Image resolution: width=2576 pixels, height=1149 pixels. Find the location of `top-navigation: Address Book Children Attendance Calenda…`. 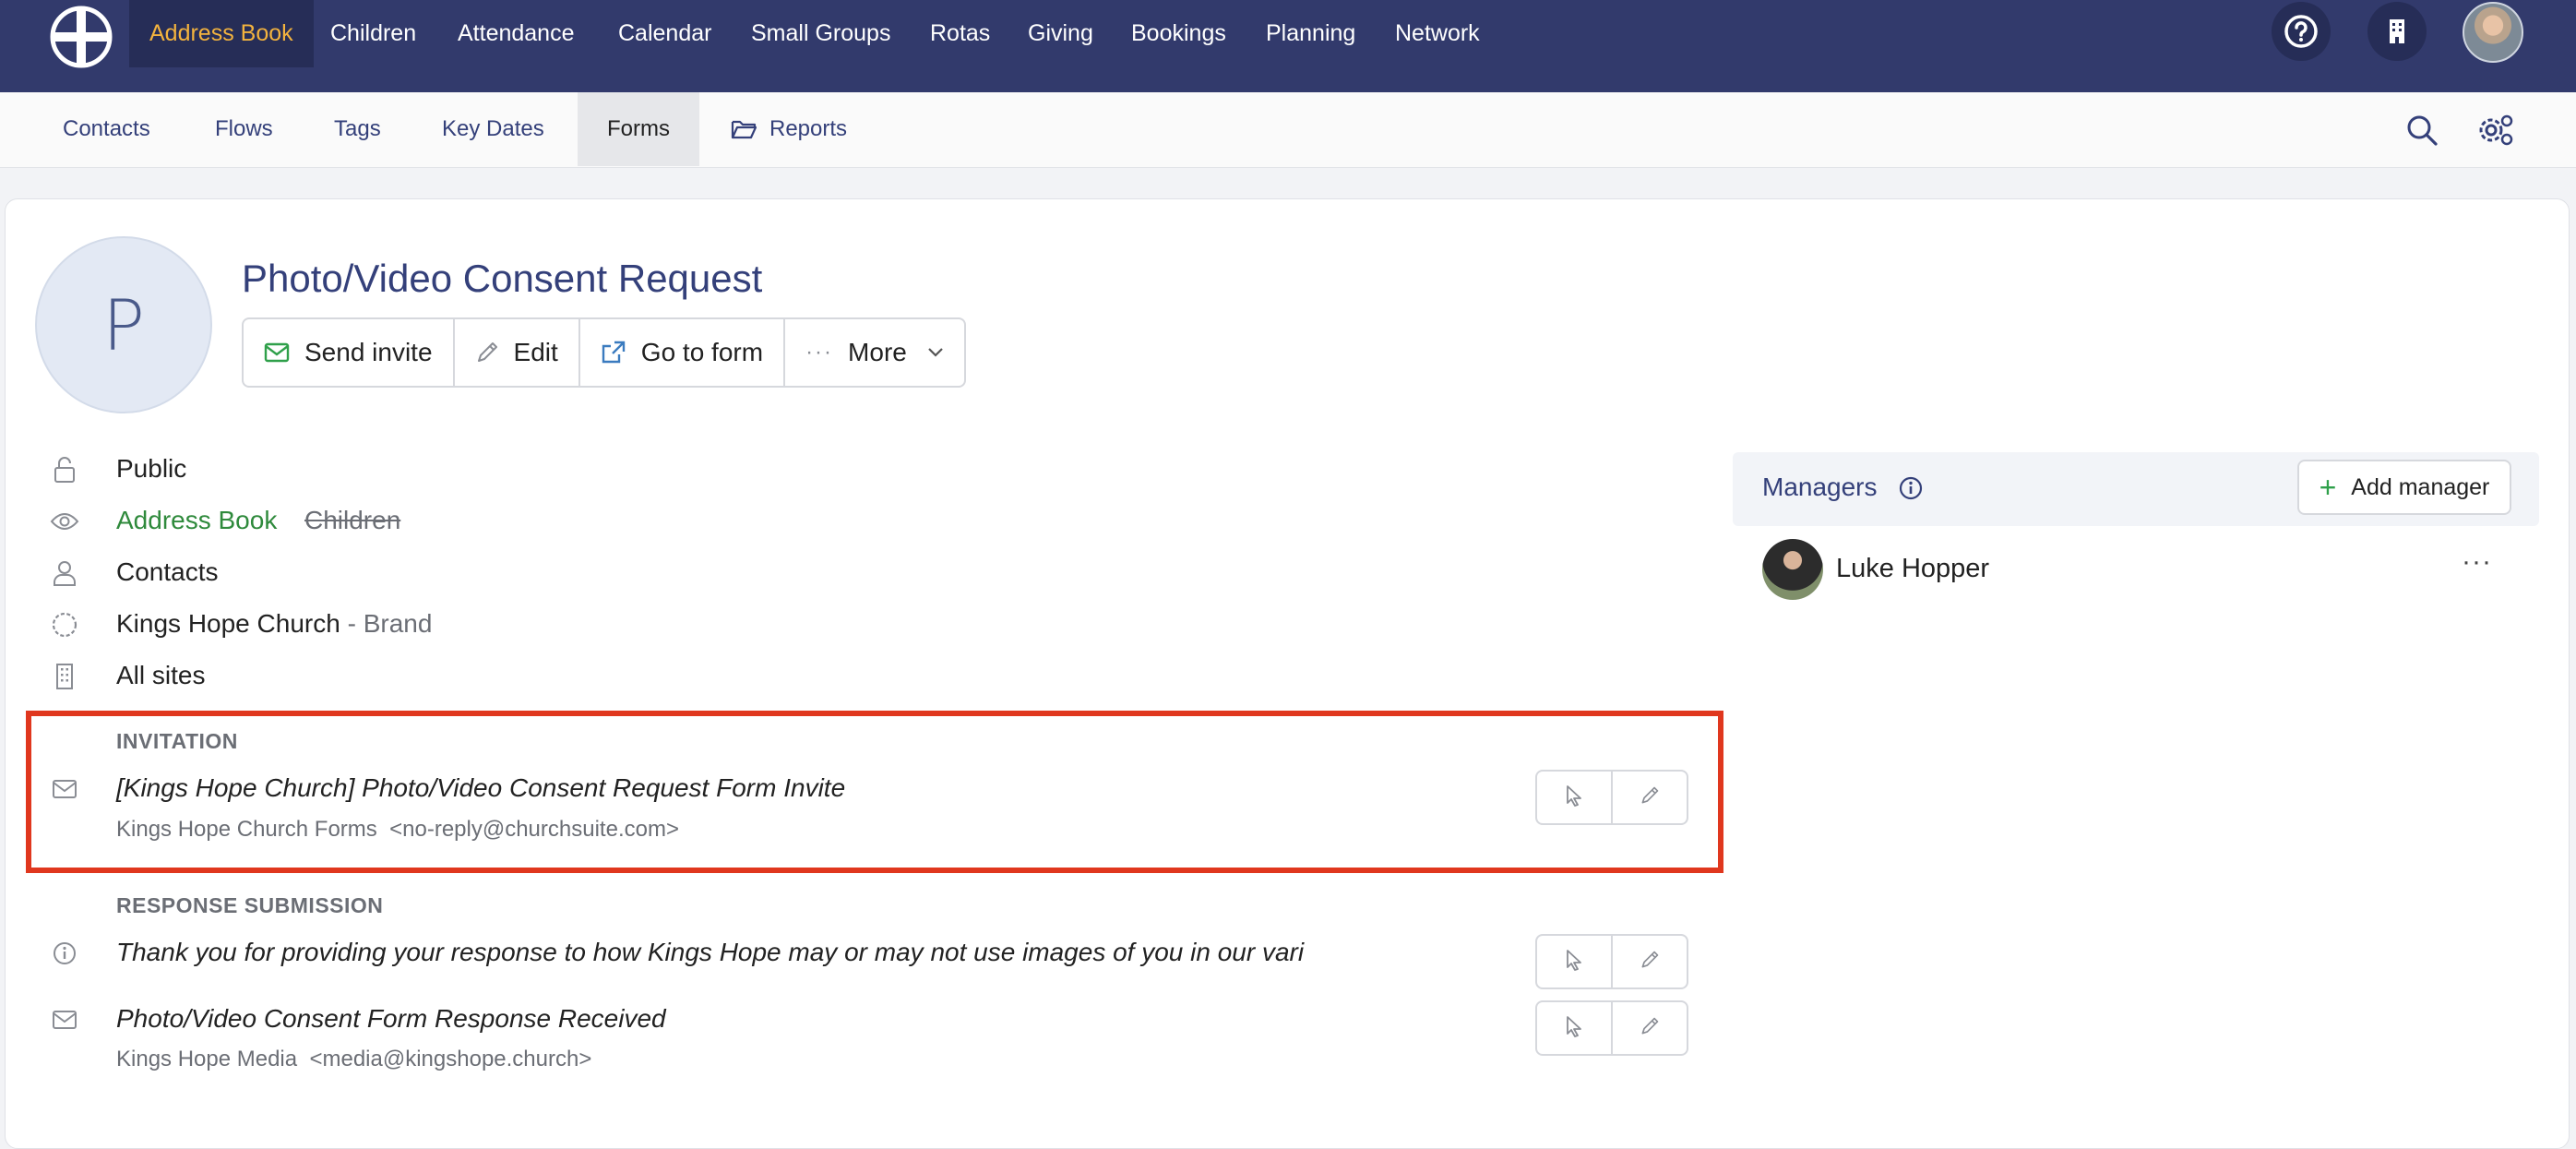

top-navigation: Address Book Children Attendance Calenda… is located at coordinates (1288, 46).